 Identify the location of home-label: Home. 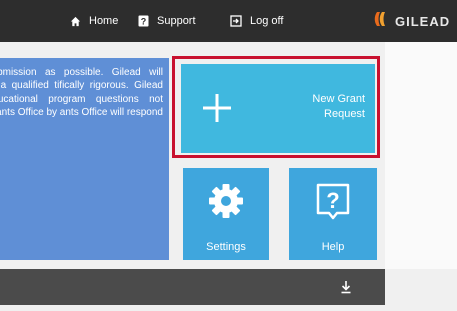
(104, 21).